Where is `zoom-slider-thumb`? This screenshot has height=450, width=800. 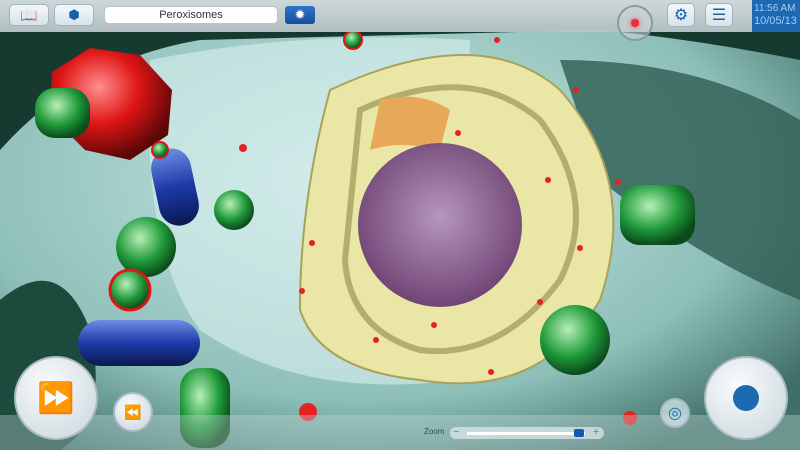
zoom-slider-thumb is located at coordinates (579, 433).